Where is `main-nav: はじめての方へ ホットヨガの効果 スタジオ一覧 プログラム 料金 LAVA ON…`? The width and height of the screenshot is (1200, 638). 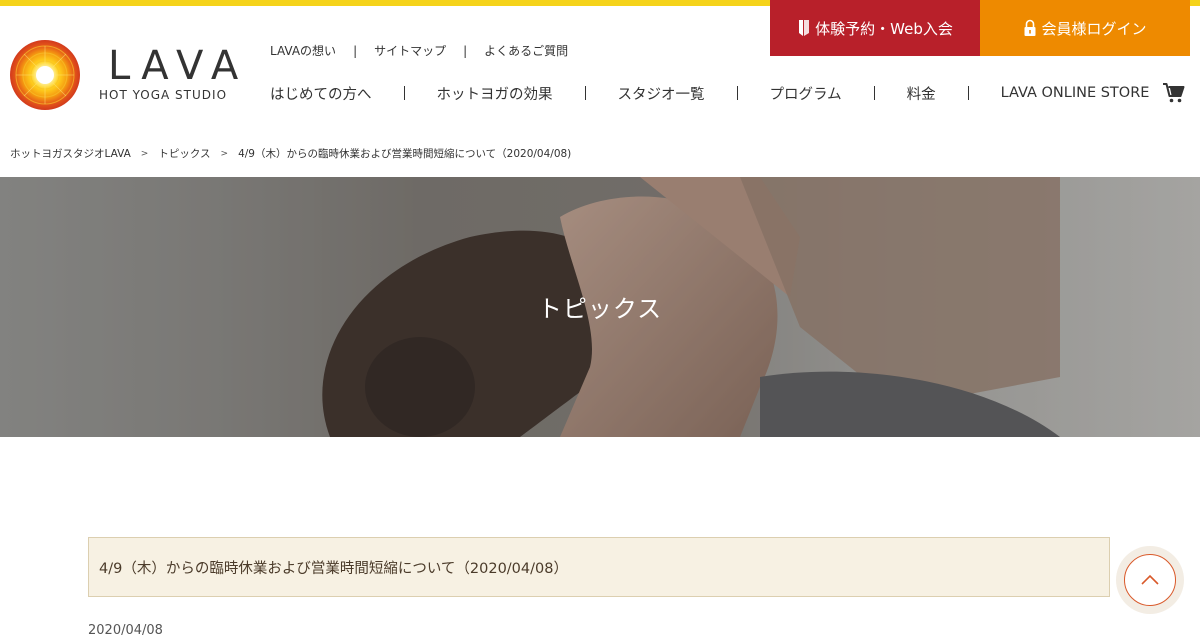 main-nav: はじめての方へ ホットヨガの効果 スタジオ一覧 プログラム 料金 LAVA ON… is located at coordinates (728, 93).